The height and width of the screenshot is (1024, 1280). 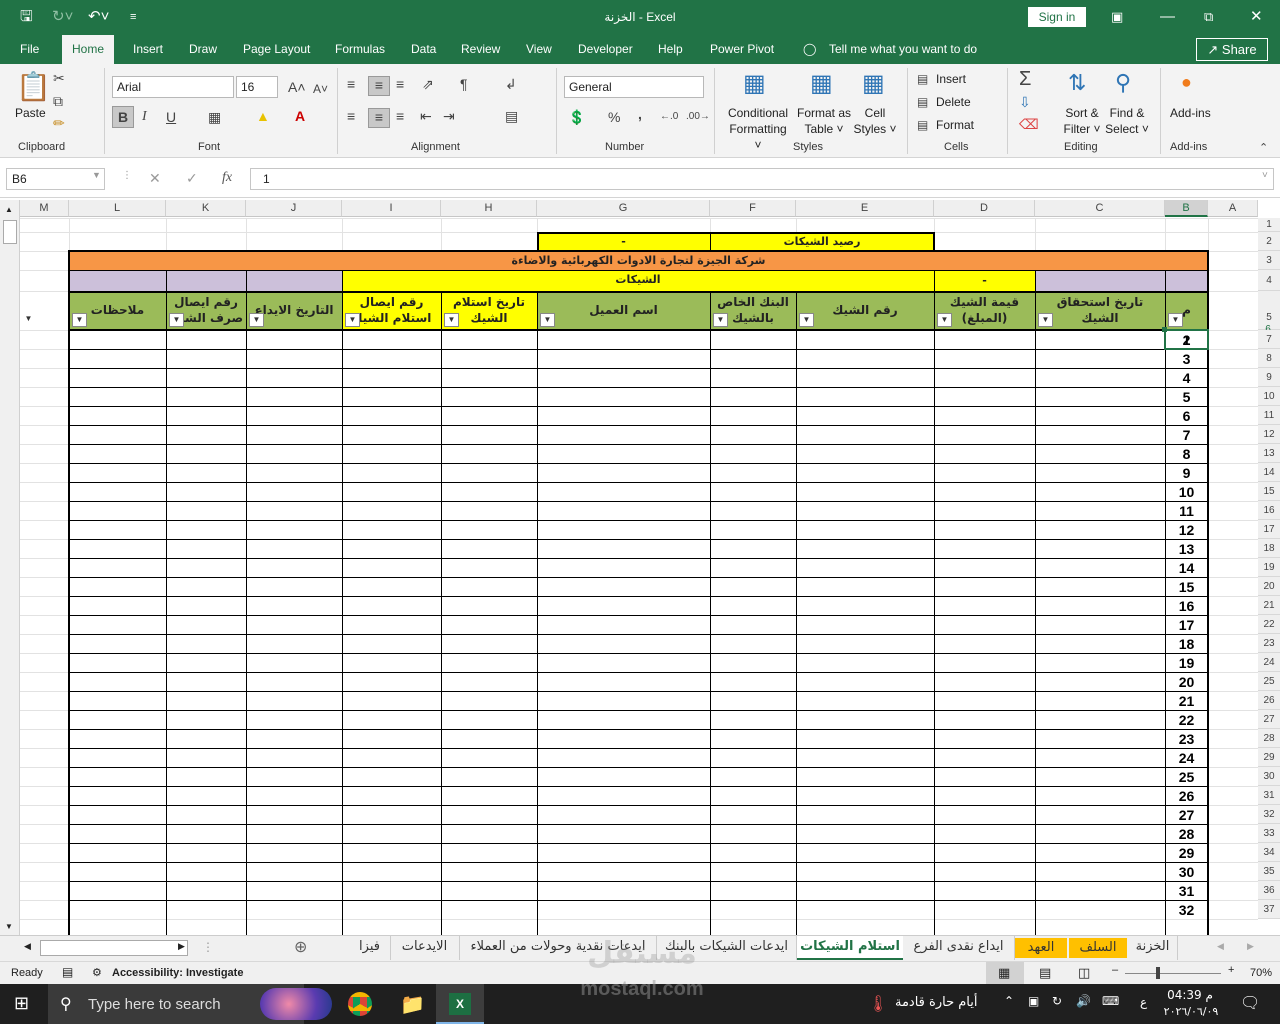 I want to click on horizontal-scrollbar, so click(x=114, y=948).